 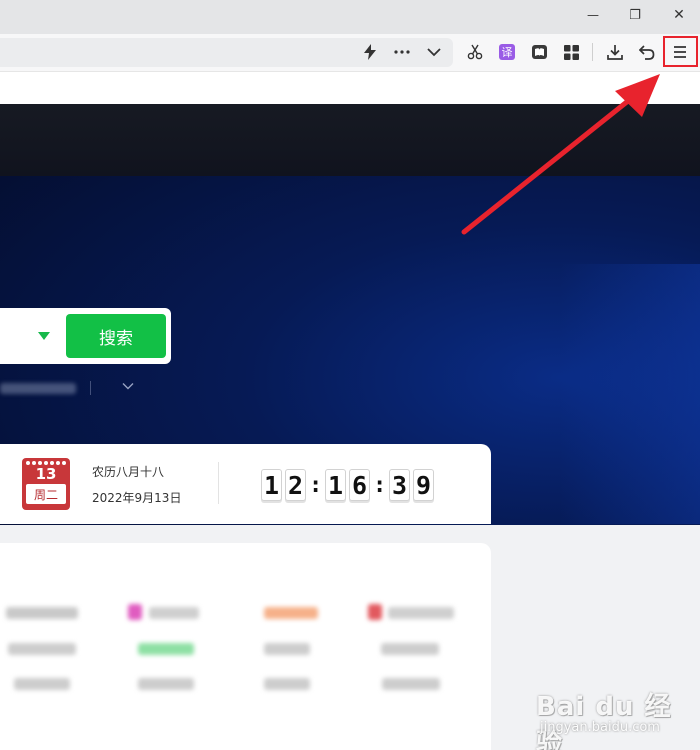 I want to click on hot-search-link, so click(x=38, y=388).